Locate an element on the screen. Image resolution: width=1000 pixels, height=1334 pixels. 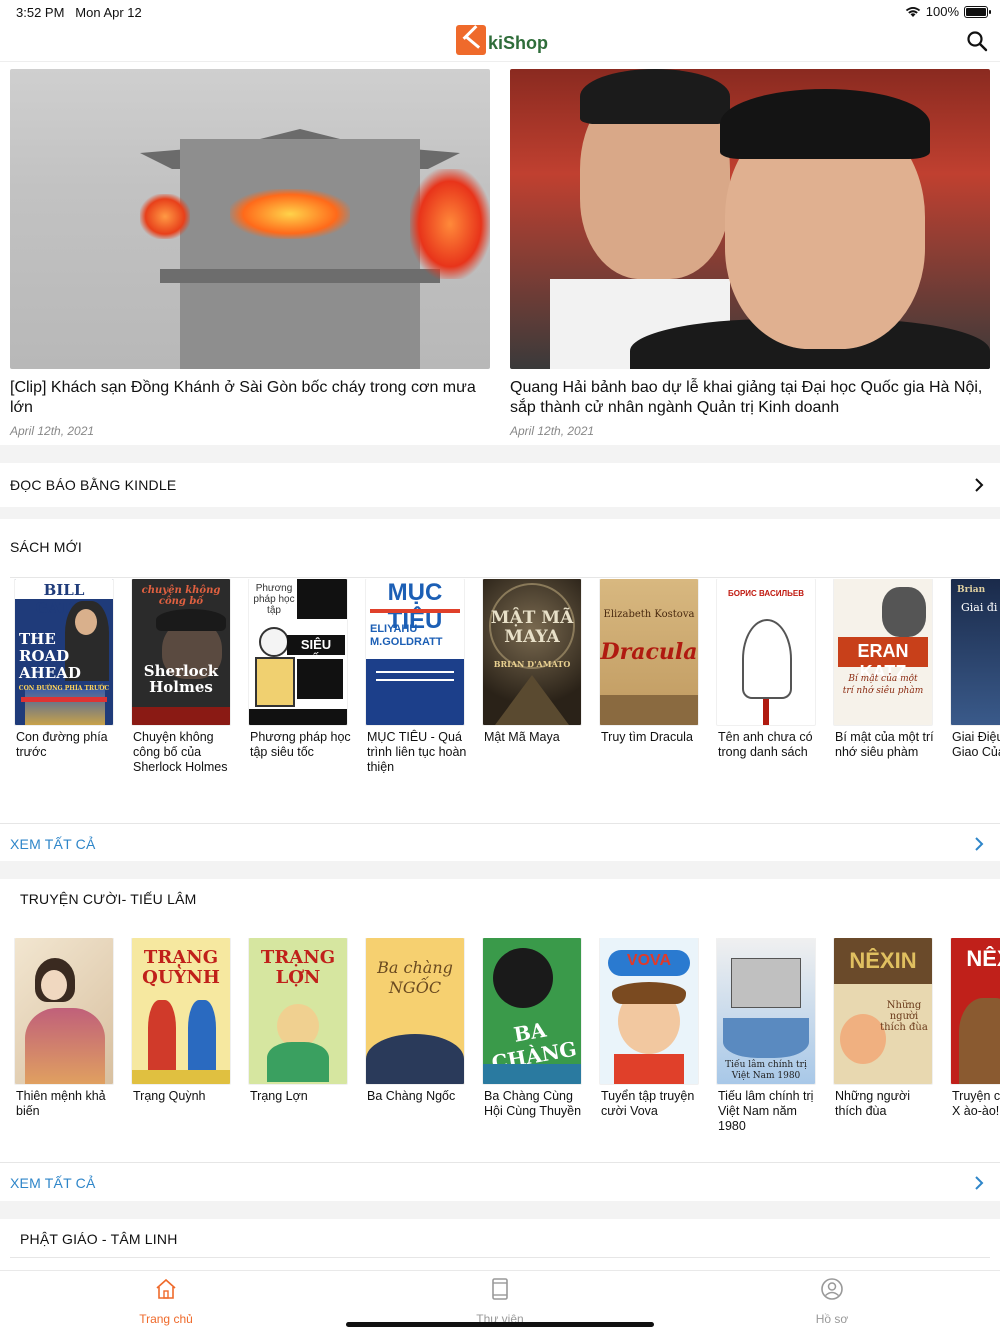
book-title: Ba Chàng Cùng Hội Cùng Thuyền is located at coordinates (533, 1103).